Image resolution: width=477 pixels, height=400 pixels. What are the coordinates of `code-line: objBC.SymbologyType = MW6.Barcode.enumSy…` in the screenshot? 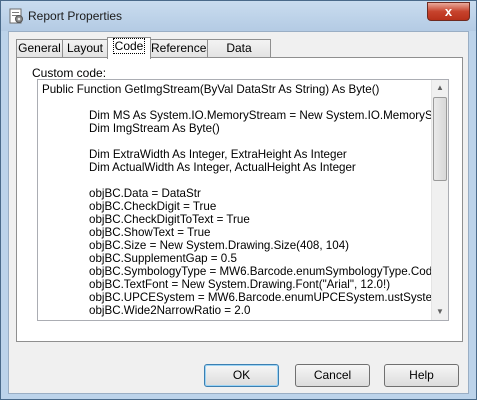 It's located at (260, 271).